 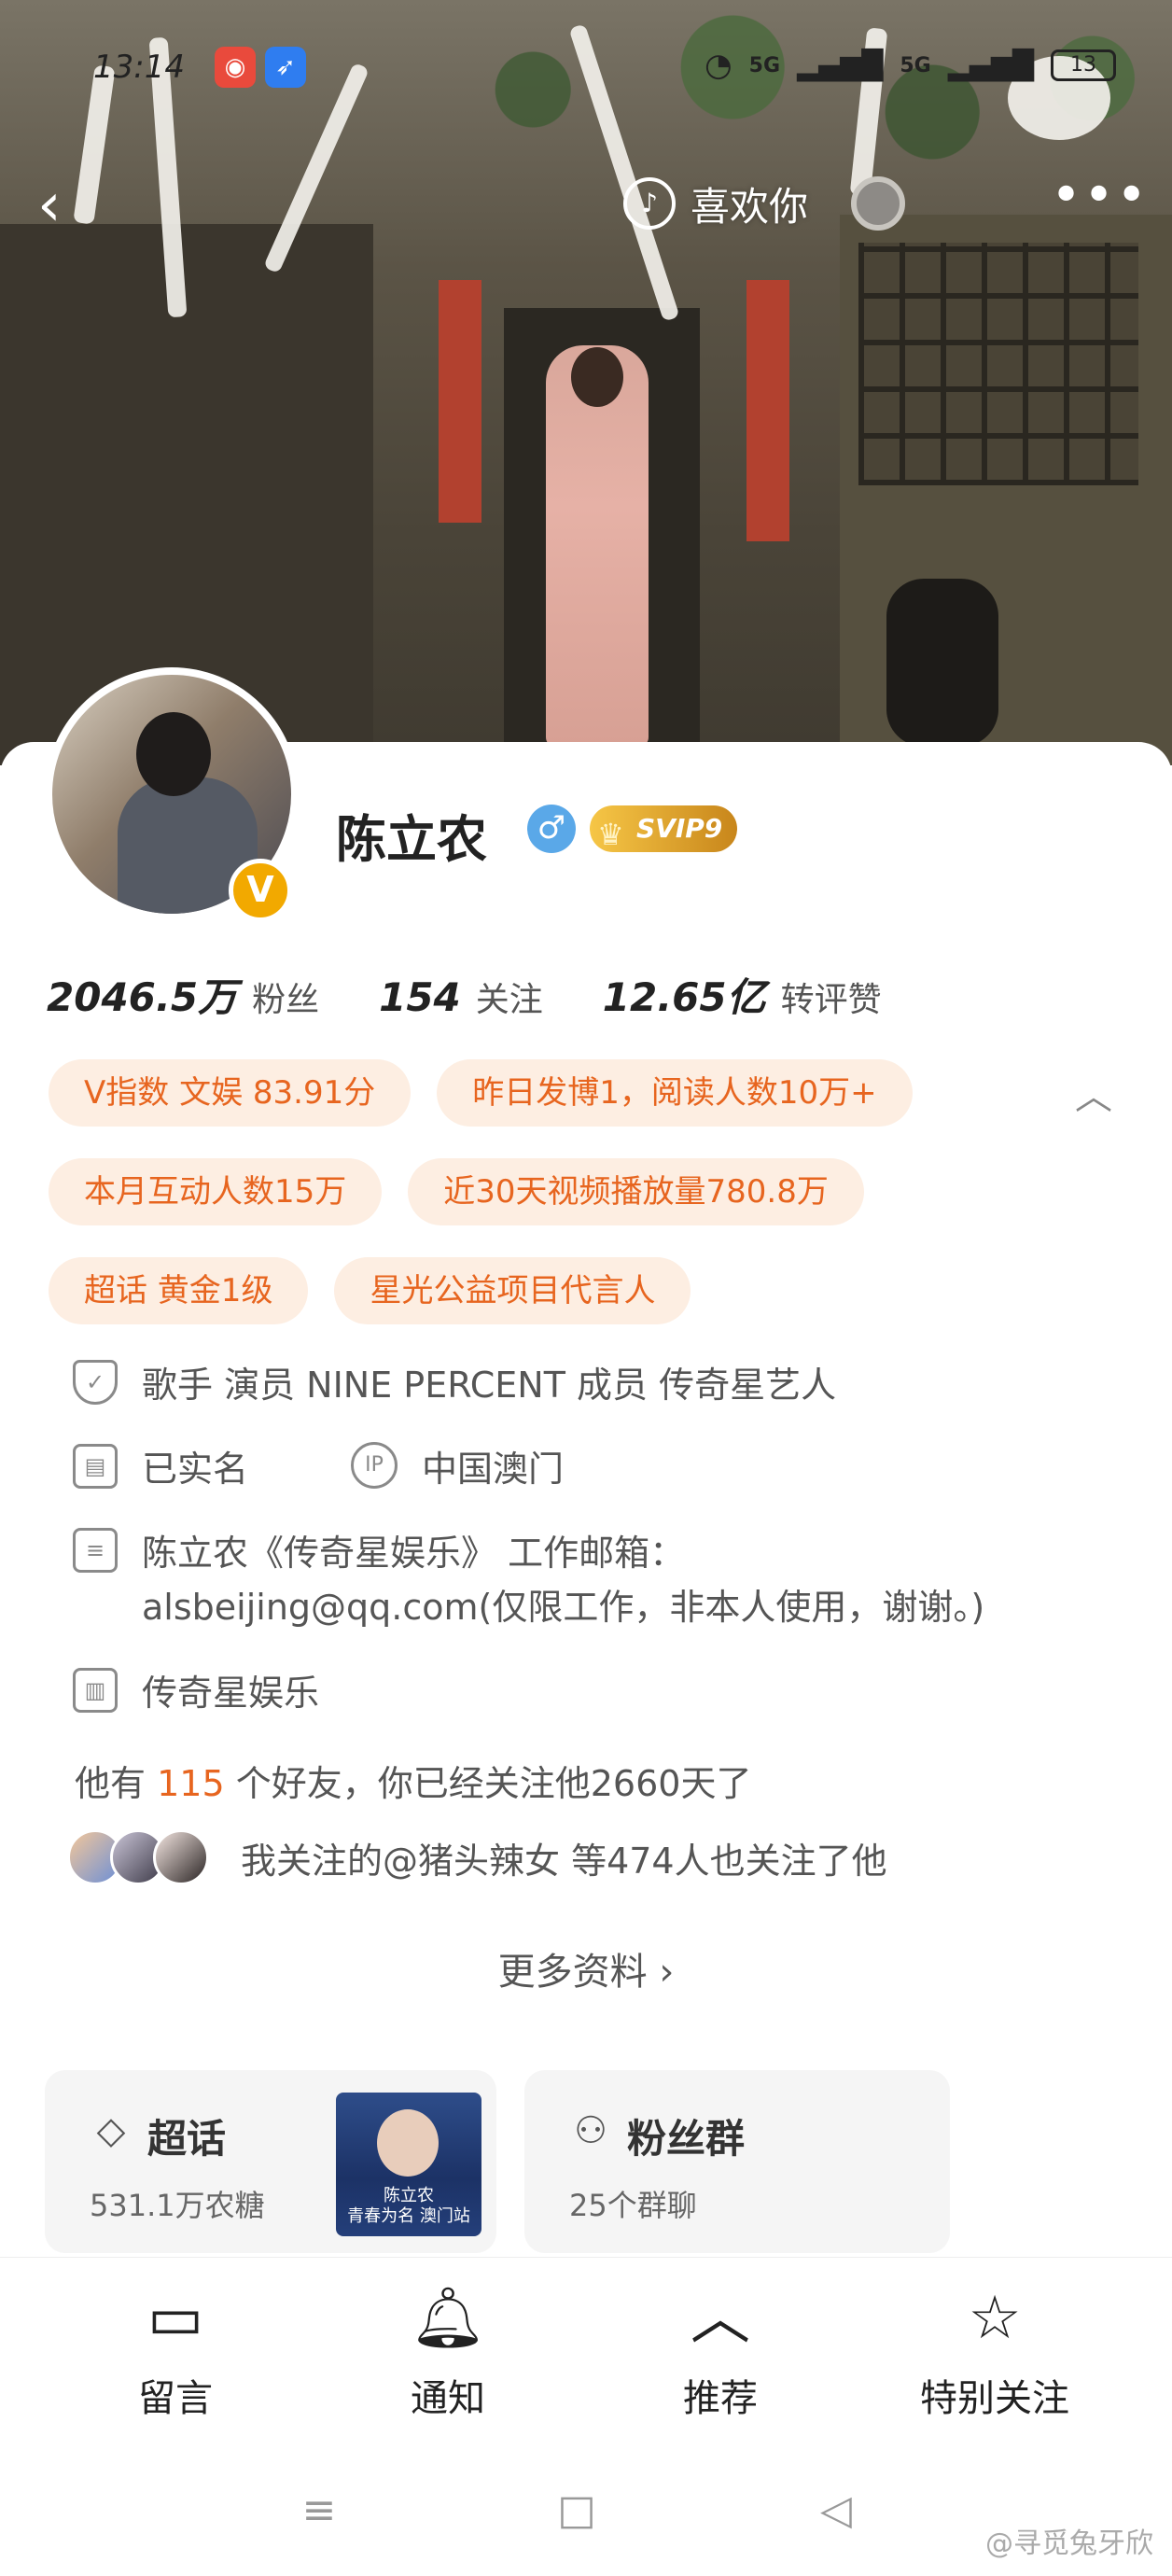 I want to click on supertopic-card: ◇ 超话 531.1万农糖 陈立农 青春为名 澳门站, so click(x=270, y=2161).